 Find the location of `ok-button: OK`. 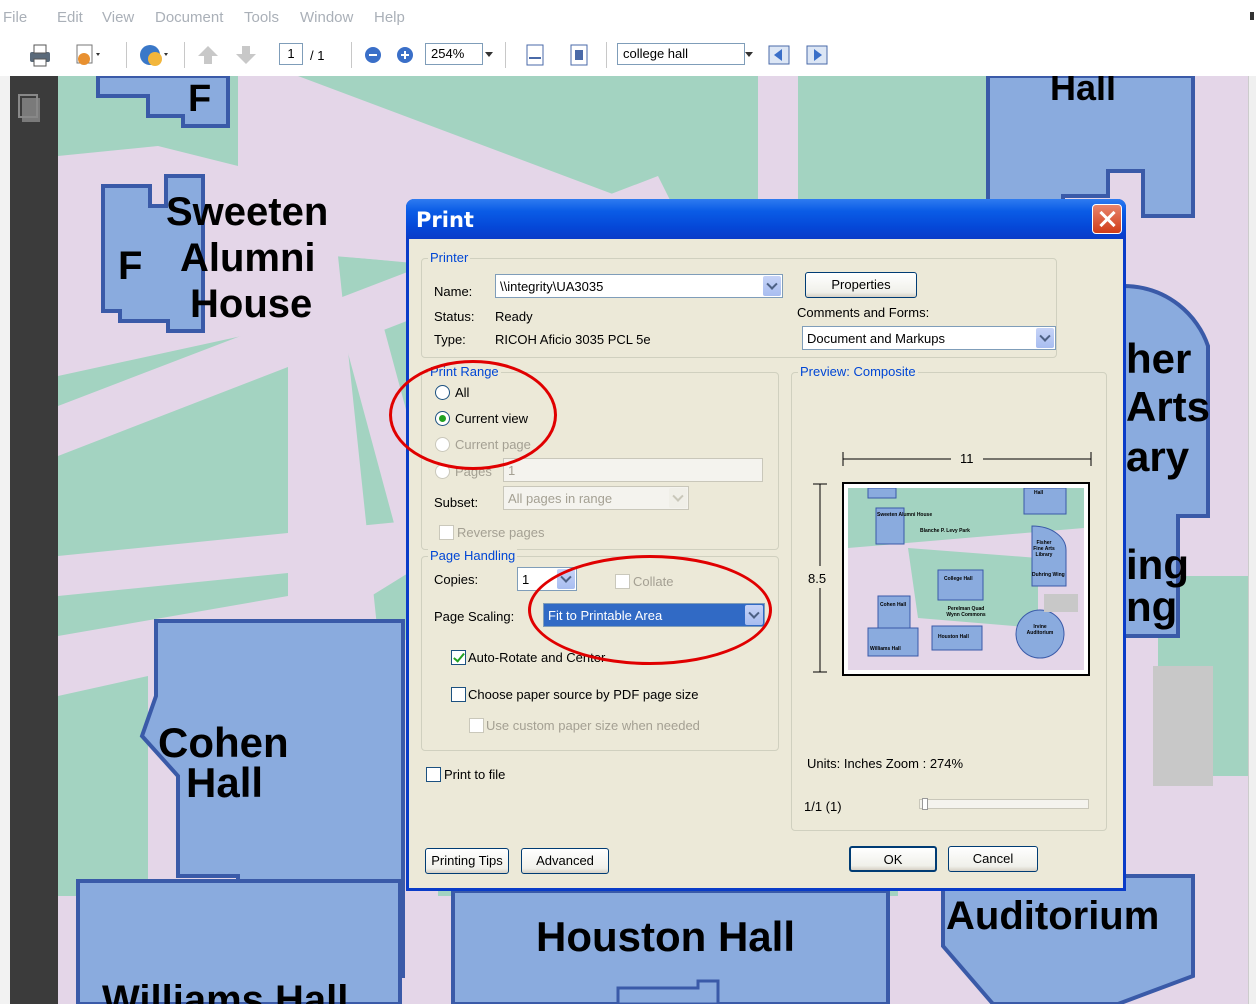

ok-button: OK is located at coordinates (893, 859).